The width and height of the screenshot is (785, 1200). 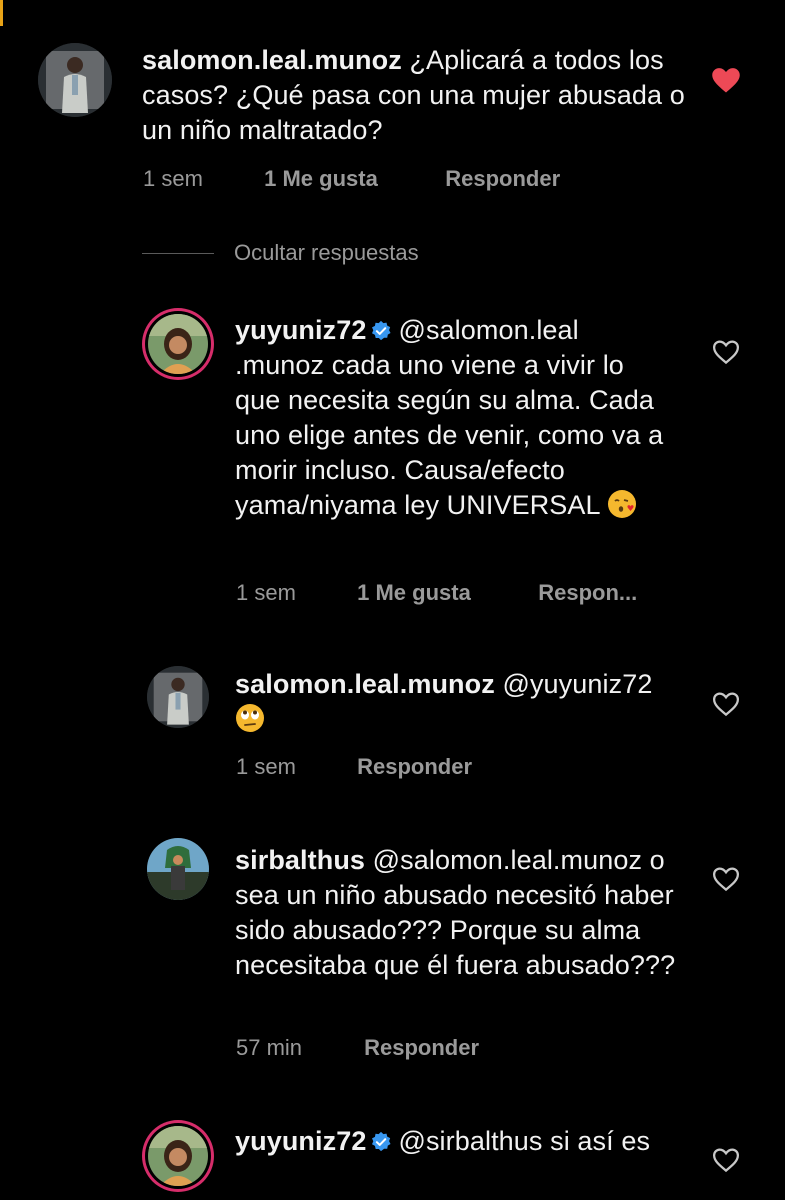 I want to click on comment-meta: 1 sem 1 Me gusta Responder, so click(x=351, y=179).